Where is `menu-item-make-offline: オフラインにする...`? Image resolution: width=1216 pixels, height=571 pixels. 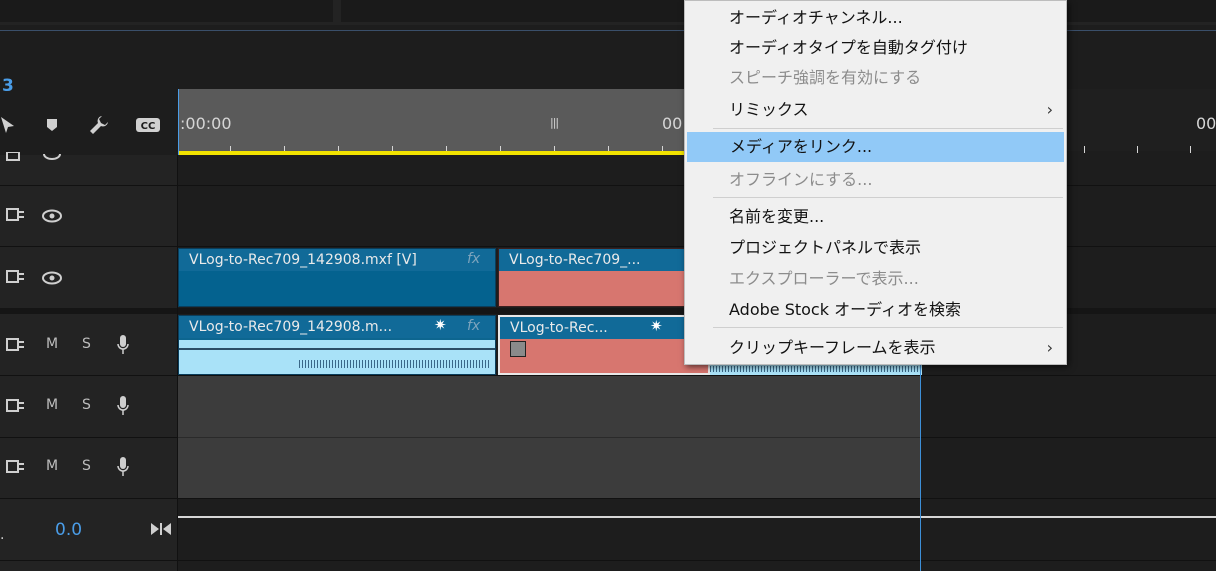 menu-item-make-offline: オフラインにする... is located at coordinates (875, 180).